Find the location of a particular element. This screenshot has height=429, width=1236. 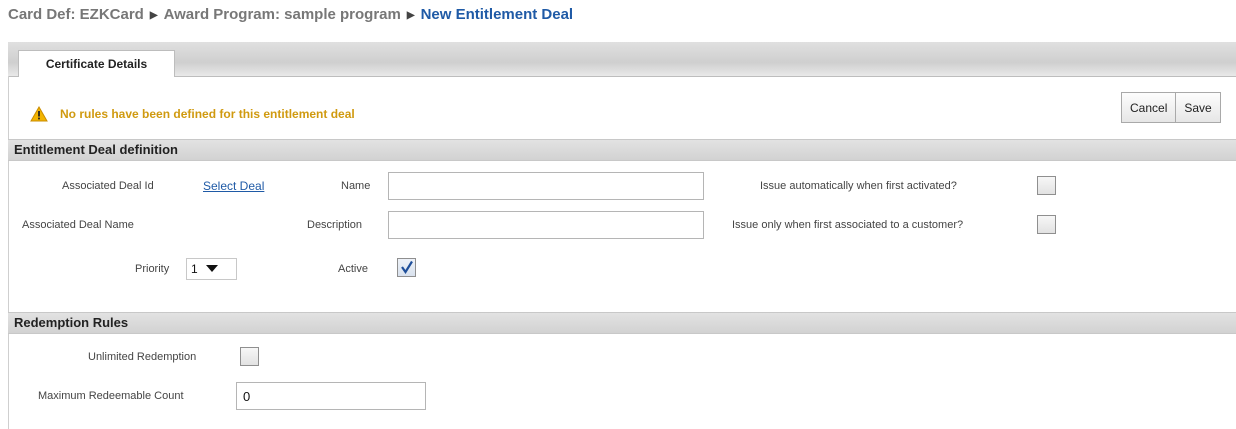

warning-icon is located at coordinates (39, 114).